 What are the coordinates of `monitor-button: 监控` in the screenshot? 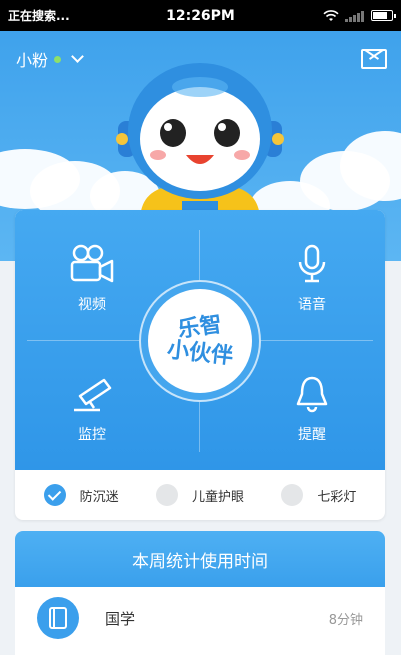 It's located at (92, 409).